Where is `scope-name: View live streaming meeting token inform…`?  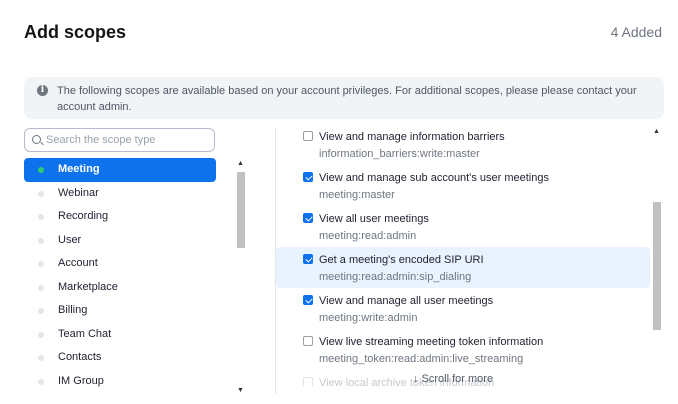 scope-name: View live streaming meeting token inform… is located at coordinates (431, 342).